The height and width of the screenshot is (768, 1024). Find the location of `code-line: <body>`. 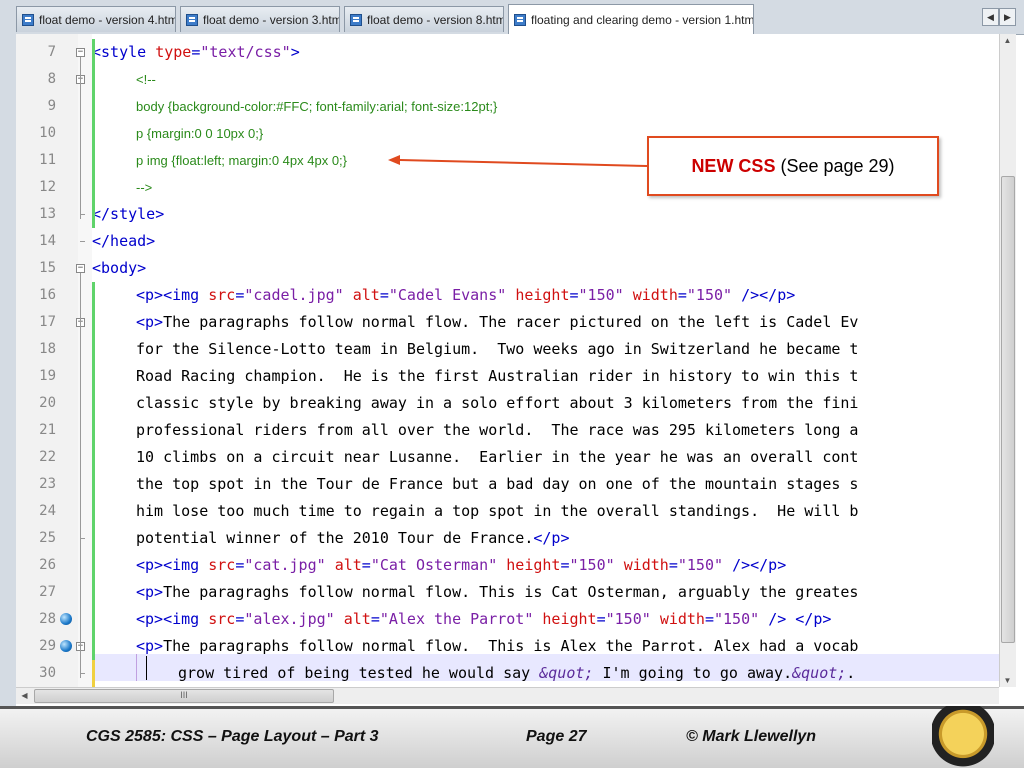

code-line: <body> is located at coordinates (119, 268).